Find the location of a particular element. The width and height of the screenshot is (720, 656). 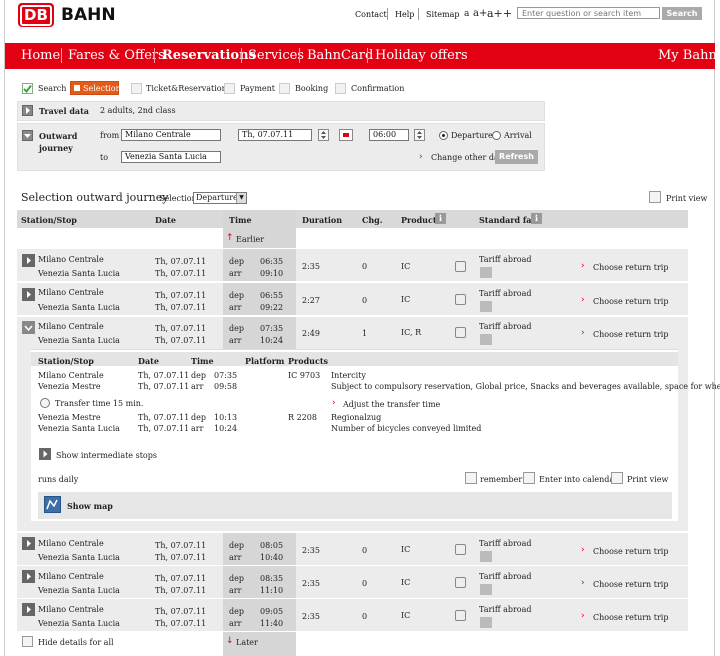

detail-col-station: Station/Stop is located at coordinates (66, 361).